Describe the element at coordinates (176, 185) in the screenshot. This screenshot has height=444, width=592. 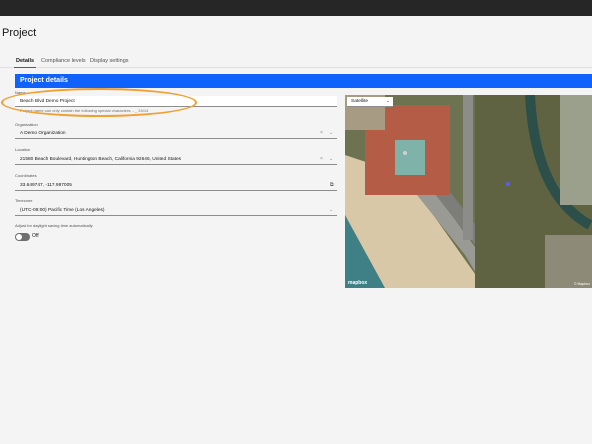
I see `coordinates-field: 33.649747, -117.987005 ⧉` at that location.